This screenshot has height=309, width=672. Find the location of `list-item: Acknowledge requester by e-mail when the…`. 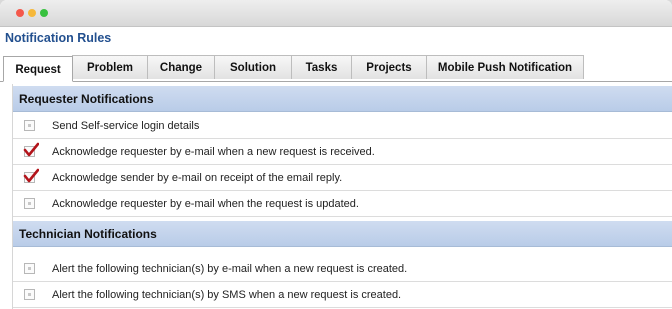

list-item: Acknowledge requester by e-mail when the… is located at coordinates (342, 204).